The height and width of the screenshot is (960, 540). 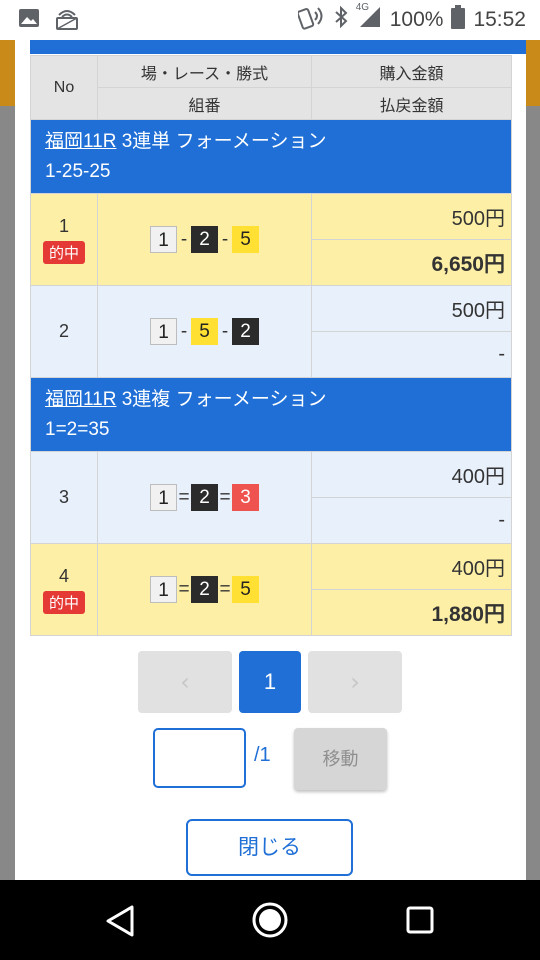 What do you see at coordinates (63, 331) in the screenshot?
I see `row-number: 2` at bounding box center [63, 331].